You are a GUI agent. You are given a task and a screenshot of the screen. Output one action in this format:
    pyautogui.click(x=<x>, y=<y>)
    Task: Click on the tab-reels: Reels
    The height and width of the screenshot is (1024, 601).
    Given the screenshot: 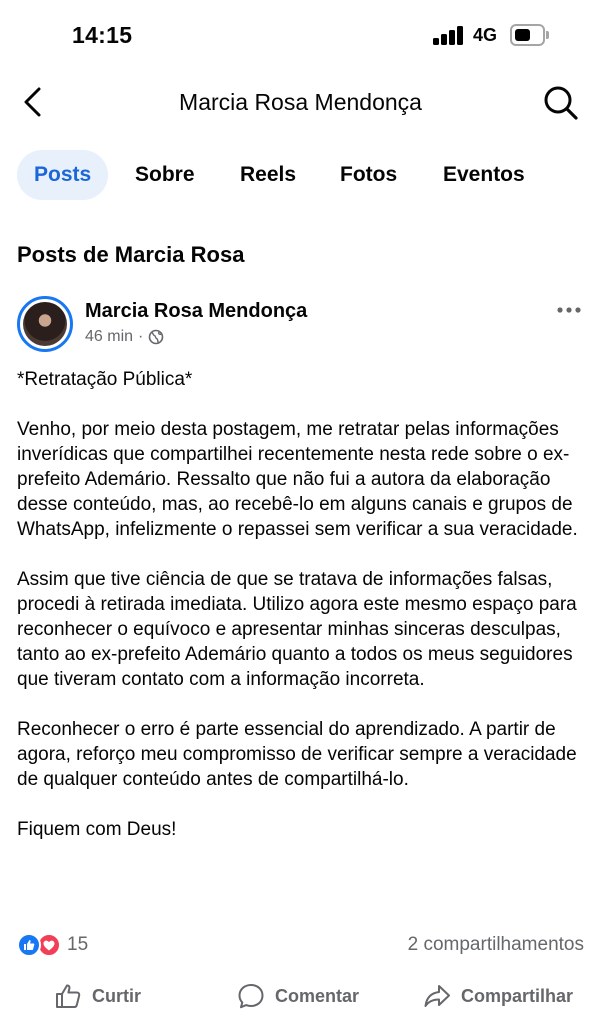 What is the action you would take?
    pyautogui.click(x=268, y=175)
    